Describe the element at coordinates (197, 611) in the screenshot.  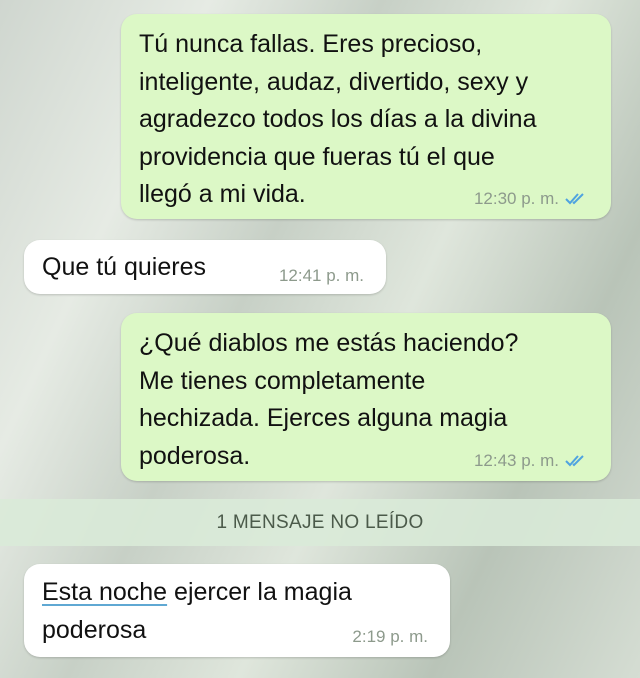
I see `message-text: Esta noche ejercer la magia poderosa` at that location.